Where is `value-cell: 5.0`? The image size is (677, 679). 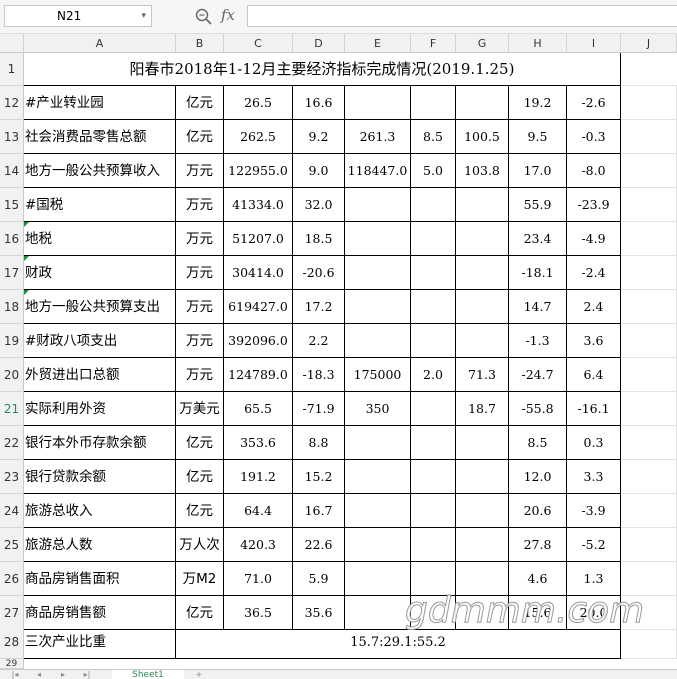 value-cell: 5.0 is located at coordinates (433, 171).